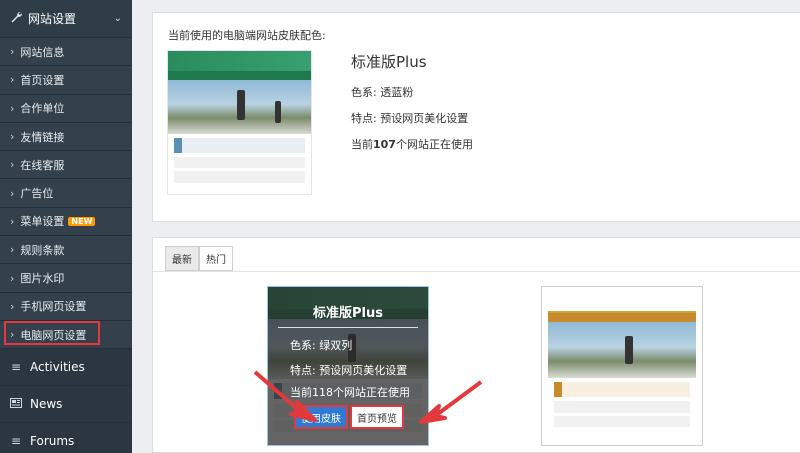  What do you see at coordinates (66, 405) in the screenshot?
I see `sidebar-section-news: News` at bounding box center [66, 405].